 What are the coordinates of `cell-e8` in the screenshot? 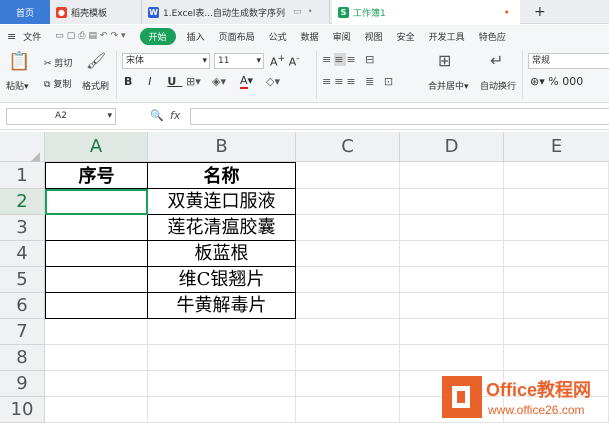 It's located at (556, 358).